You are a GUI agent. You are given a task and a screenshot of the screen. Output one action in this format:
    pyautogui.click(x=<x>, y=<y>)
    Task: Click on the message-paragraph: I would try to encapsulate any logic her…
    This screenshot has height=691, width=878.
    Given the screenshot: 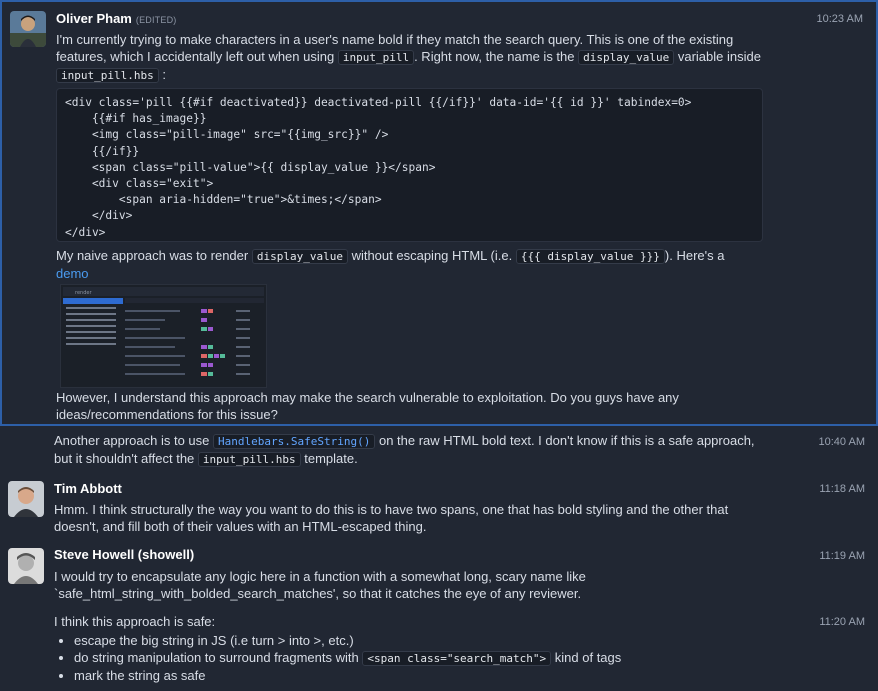 What is the action you would take?
    pyautogui.click(x=320, y=585)
    